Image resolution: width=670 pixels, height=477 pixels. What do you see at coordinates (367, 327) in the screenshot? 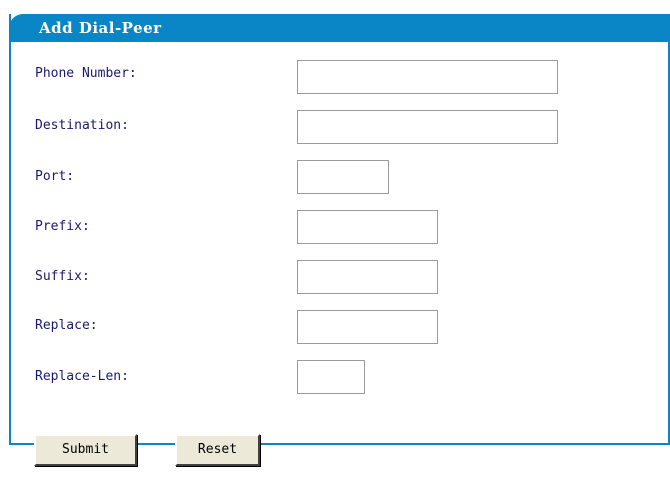
I see `replace-input` at bounding box center [367, 327].